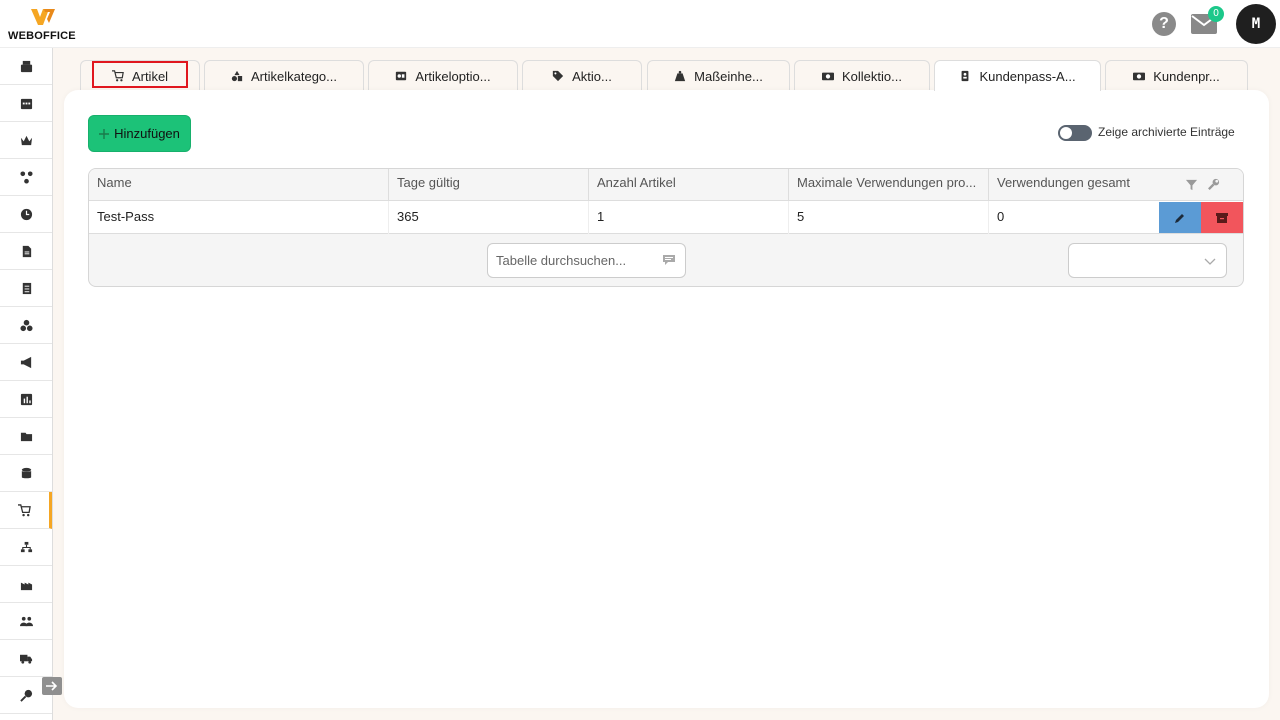 This screenshot has height=720, width=1280. I want to click on sidebar-item-megaphone, so click(26, 362).